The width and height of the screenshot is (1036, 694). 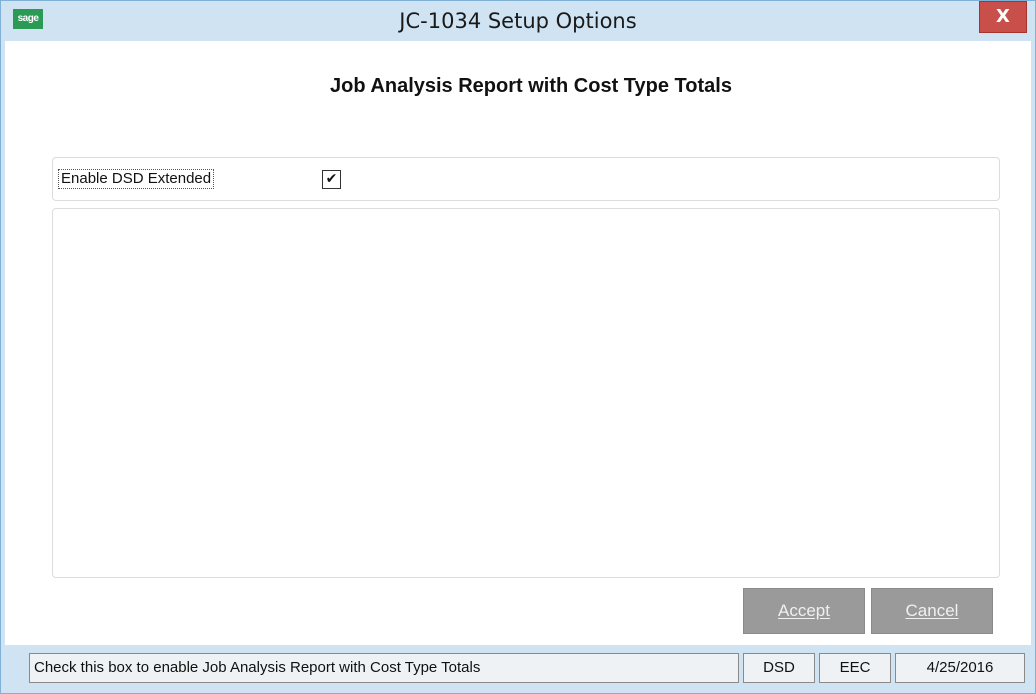 I want to click on cancel-button: Cancel, so click(x=932, y=611).